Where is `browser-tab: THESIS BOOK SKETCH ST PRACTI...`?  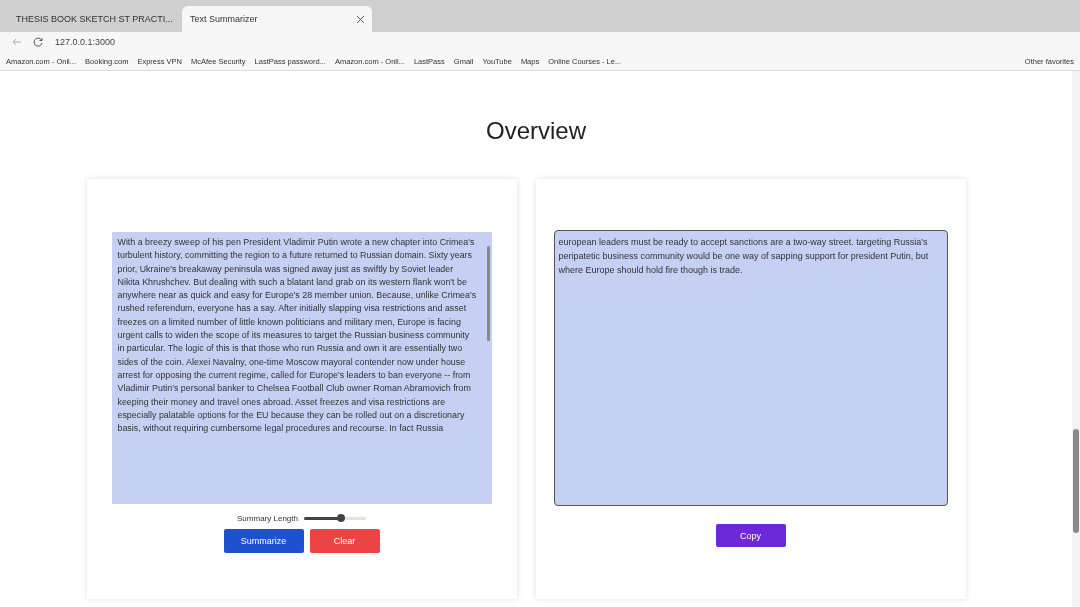 browser-tab: THESIS BOOK SKETCH ST PRACTI... is located at coordinates (93, 19).